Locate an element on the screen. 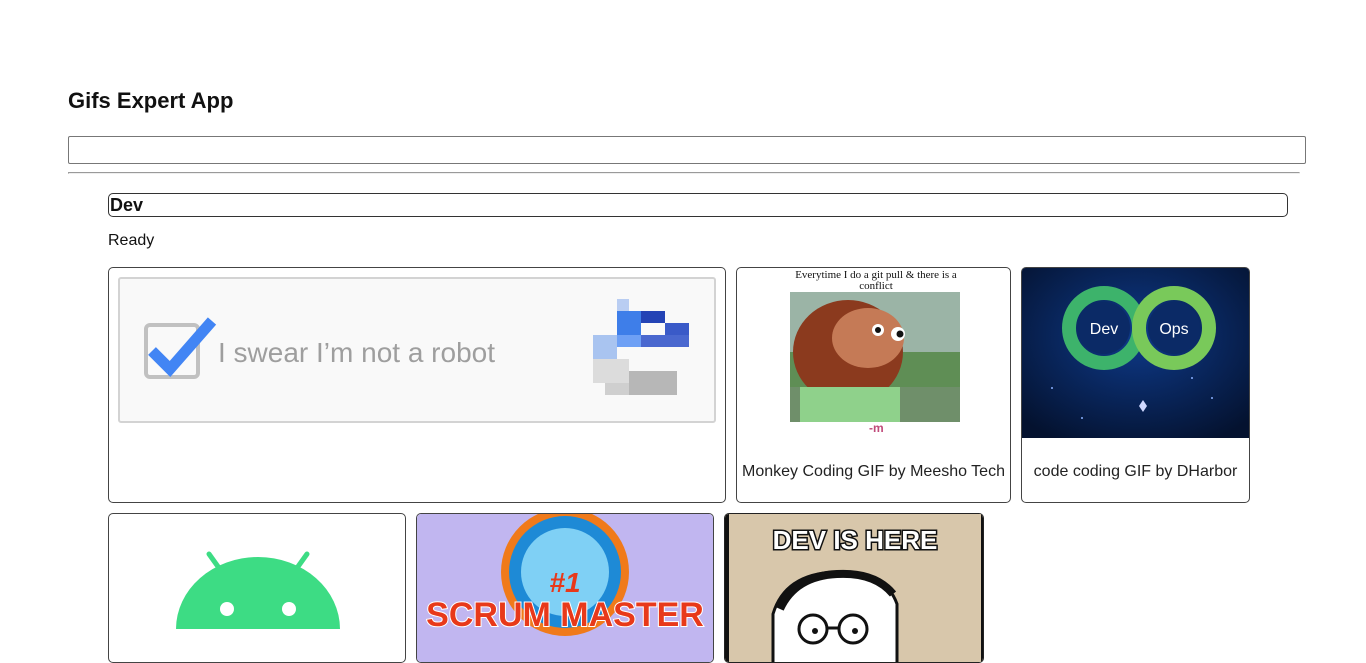  gif-image: DEV IS HERE is located at coordinates (854, 588).